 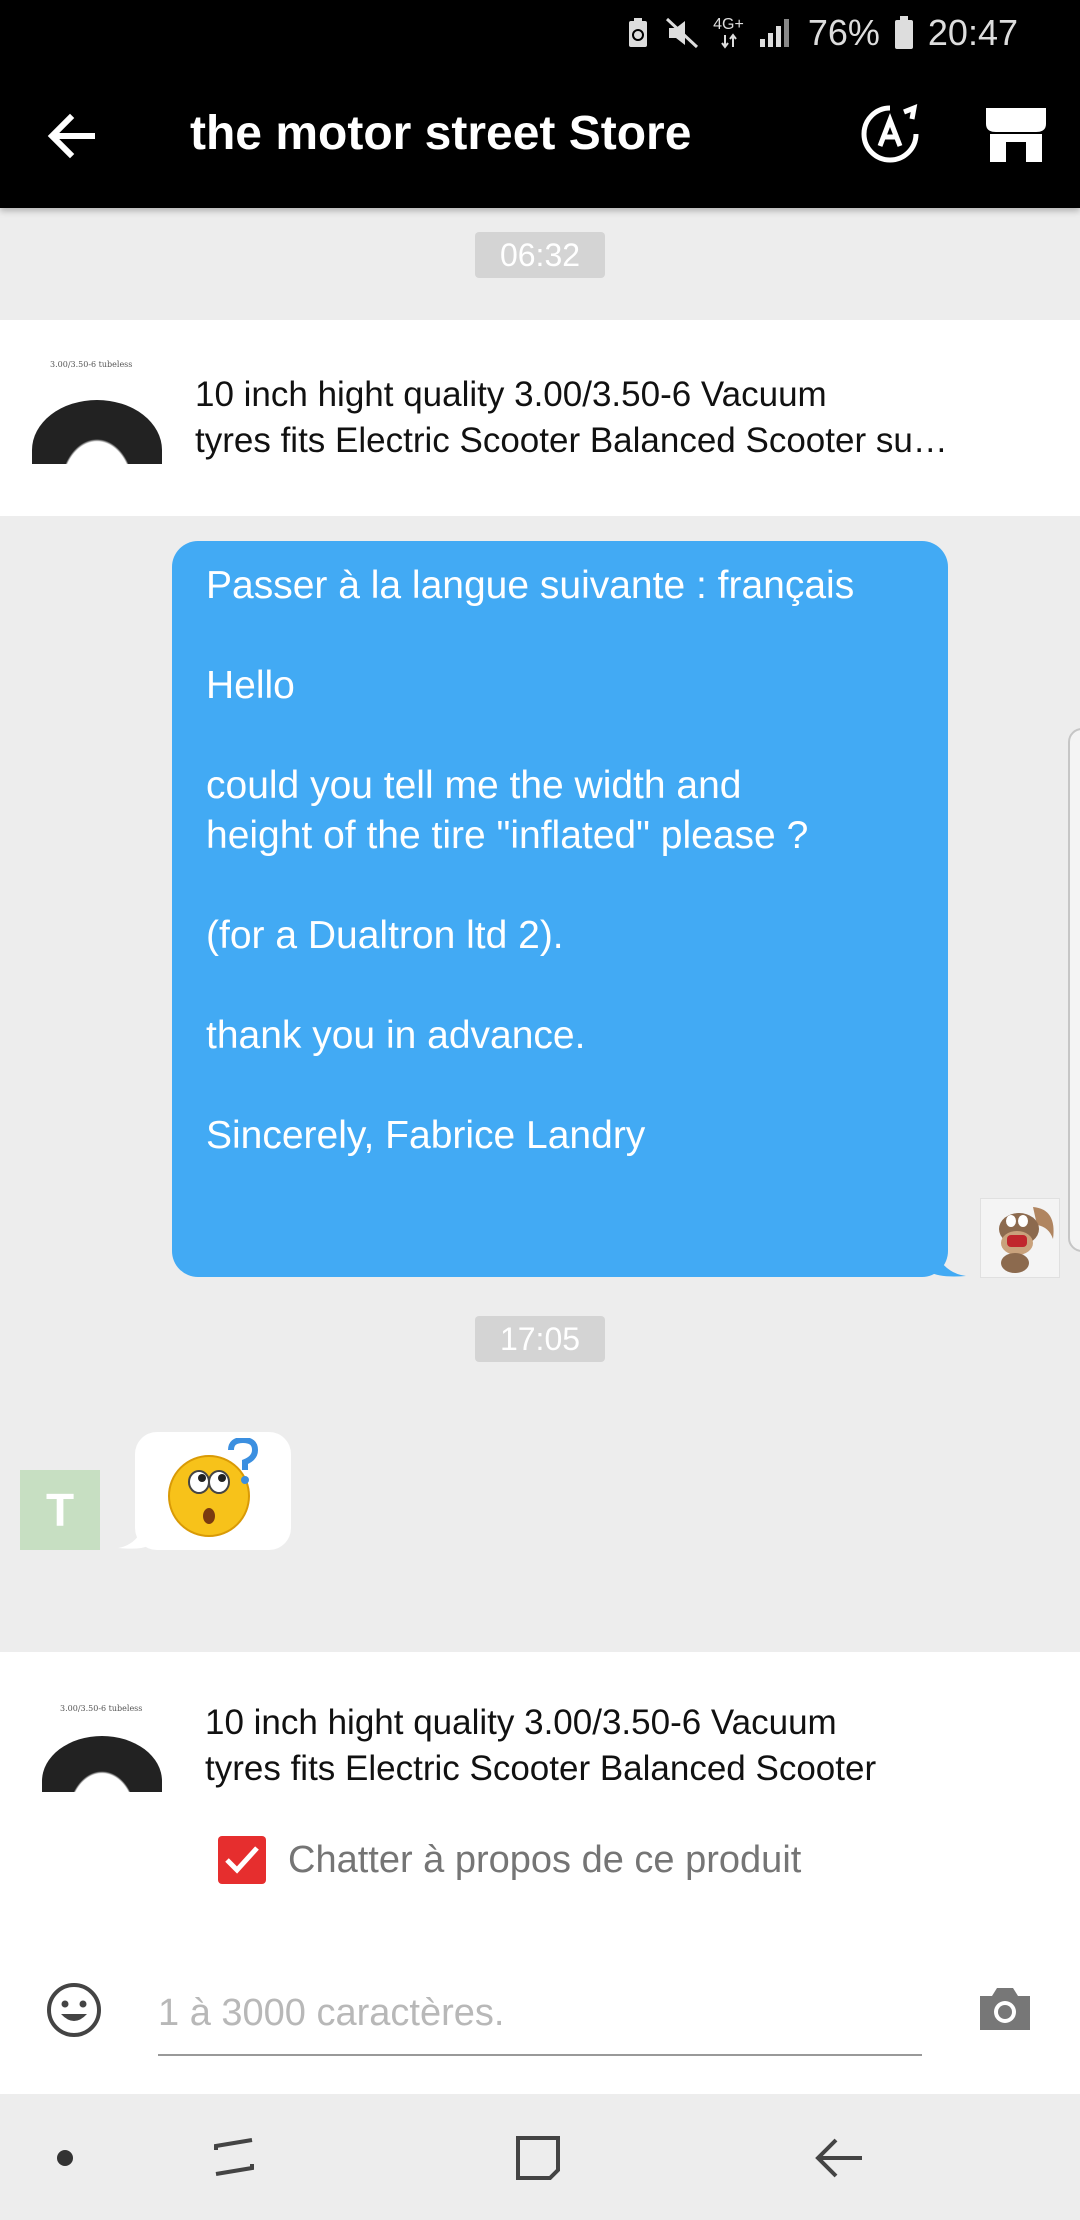 I want to click on emoji-button, so click(x=74, y=2010).